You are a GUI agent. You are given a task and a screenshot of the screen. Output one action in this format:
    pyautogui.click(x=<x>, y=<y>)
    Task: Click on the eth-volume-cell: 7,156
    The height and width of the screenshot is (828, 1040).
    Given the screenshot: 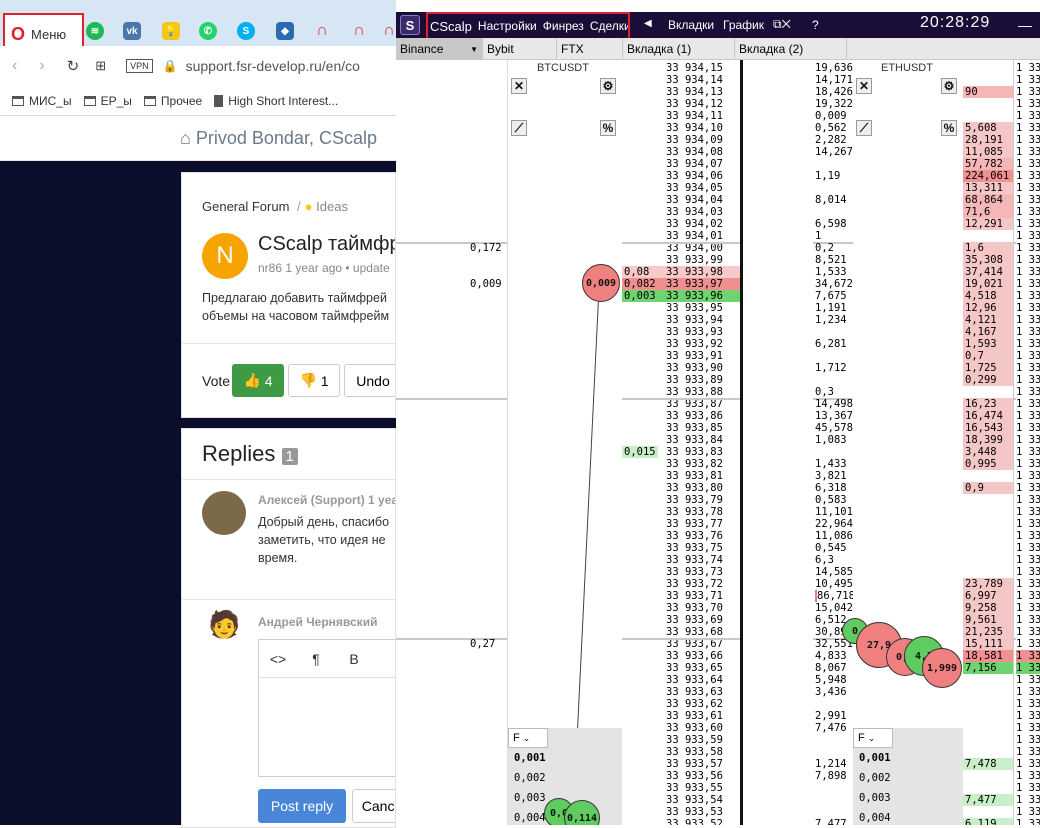 What is the action you would take?
    pyautogui.click(x=988, y=668)
    